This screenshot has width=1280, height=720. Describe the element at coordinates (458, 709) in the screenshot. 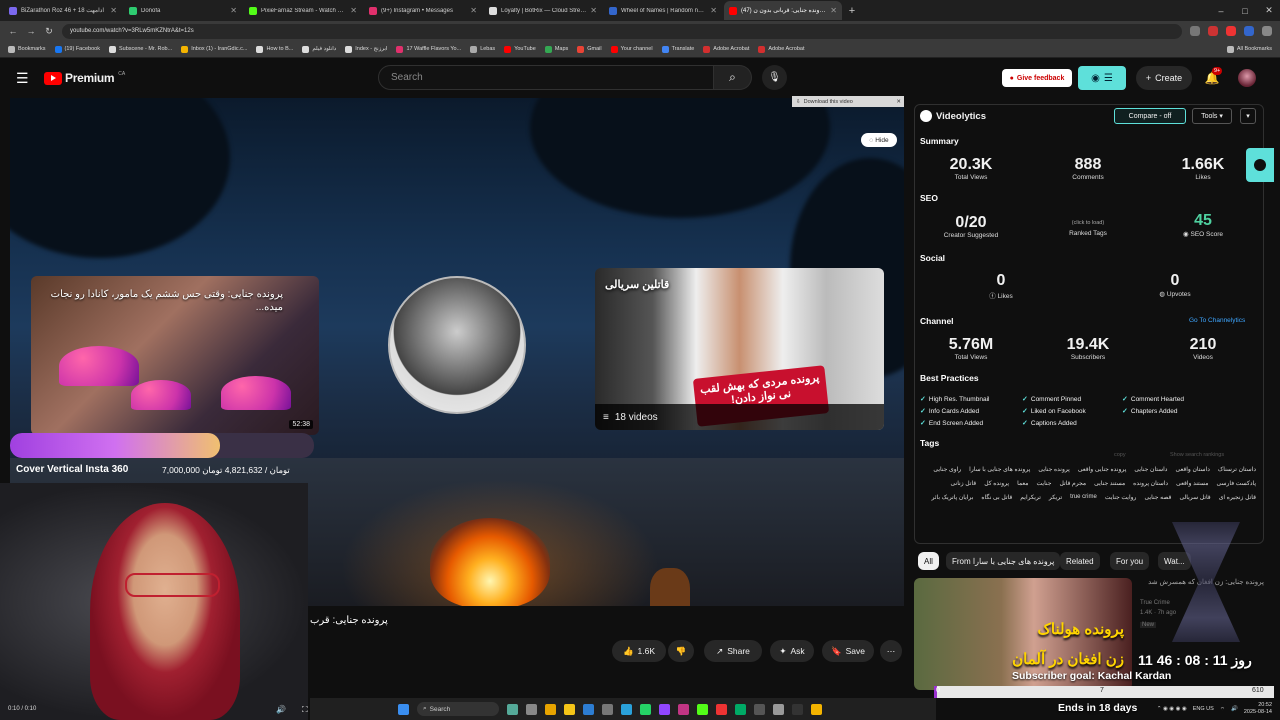

I see `taskbar-search: ⌕ Search` at that location.